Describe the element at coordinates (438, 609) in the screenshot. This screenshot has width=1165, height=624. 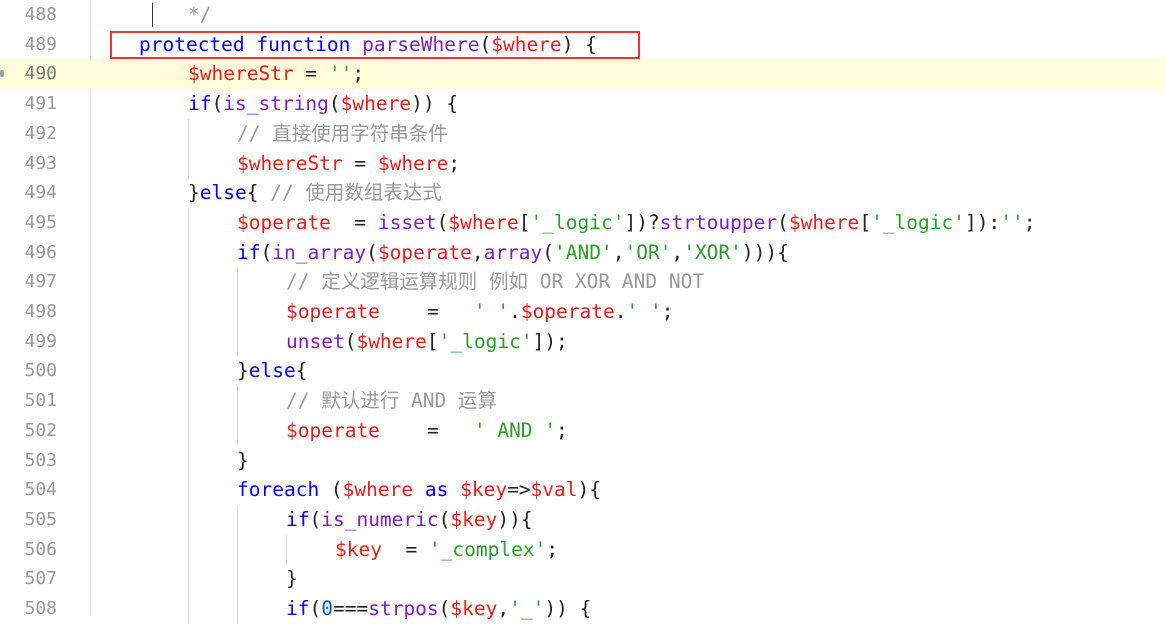
I see `code-text: if(0===strpos($key,'_')) {` at that location.